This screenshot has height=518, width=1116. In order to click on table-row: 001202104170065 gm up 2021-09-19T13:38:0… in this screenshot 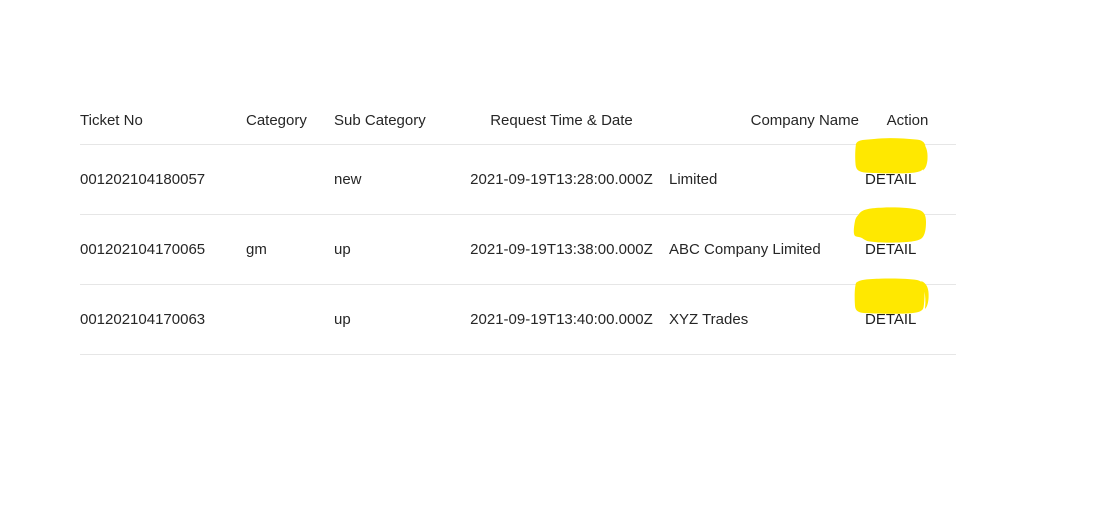, I will do `click(518, 246)`.